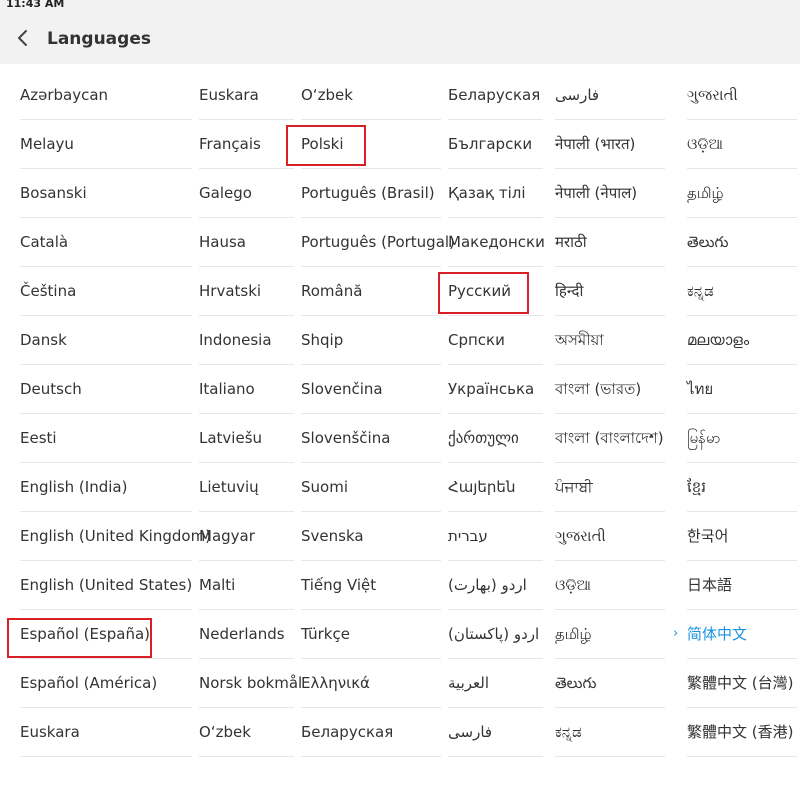 The width and height of the screenshot is (800, 800). What do you see at coordinates (371, 193) in the screenshot?
I see `language-item: Português (Brasil)` at bounding box center [371, 193].